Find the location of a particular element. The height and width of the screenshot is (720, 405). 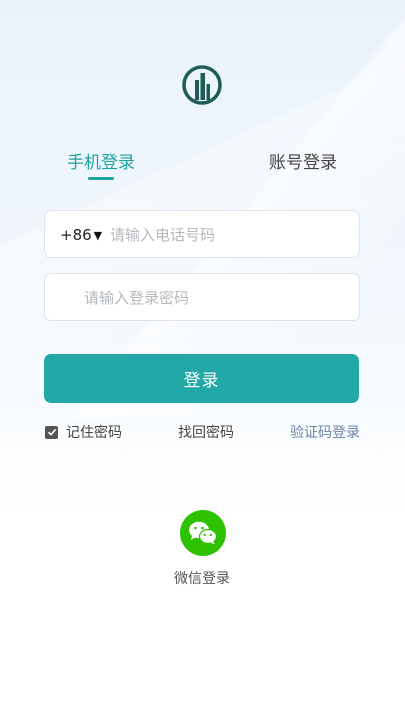

login-tabs: 手机登录 账号登录 is located at coordinates (202, 168).